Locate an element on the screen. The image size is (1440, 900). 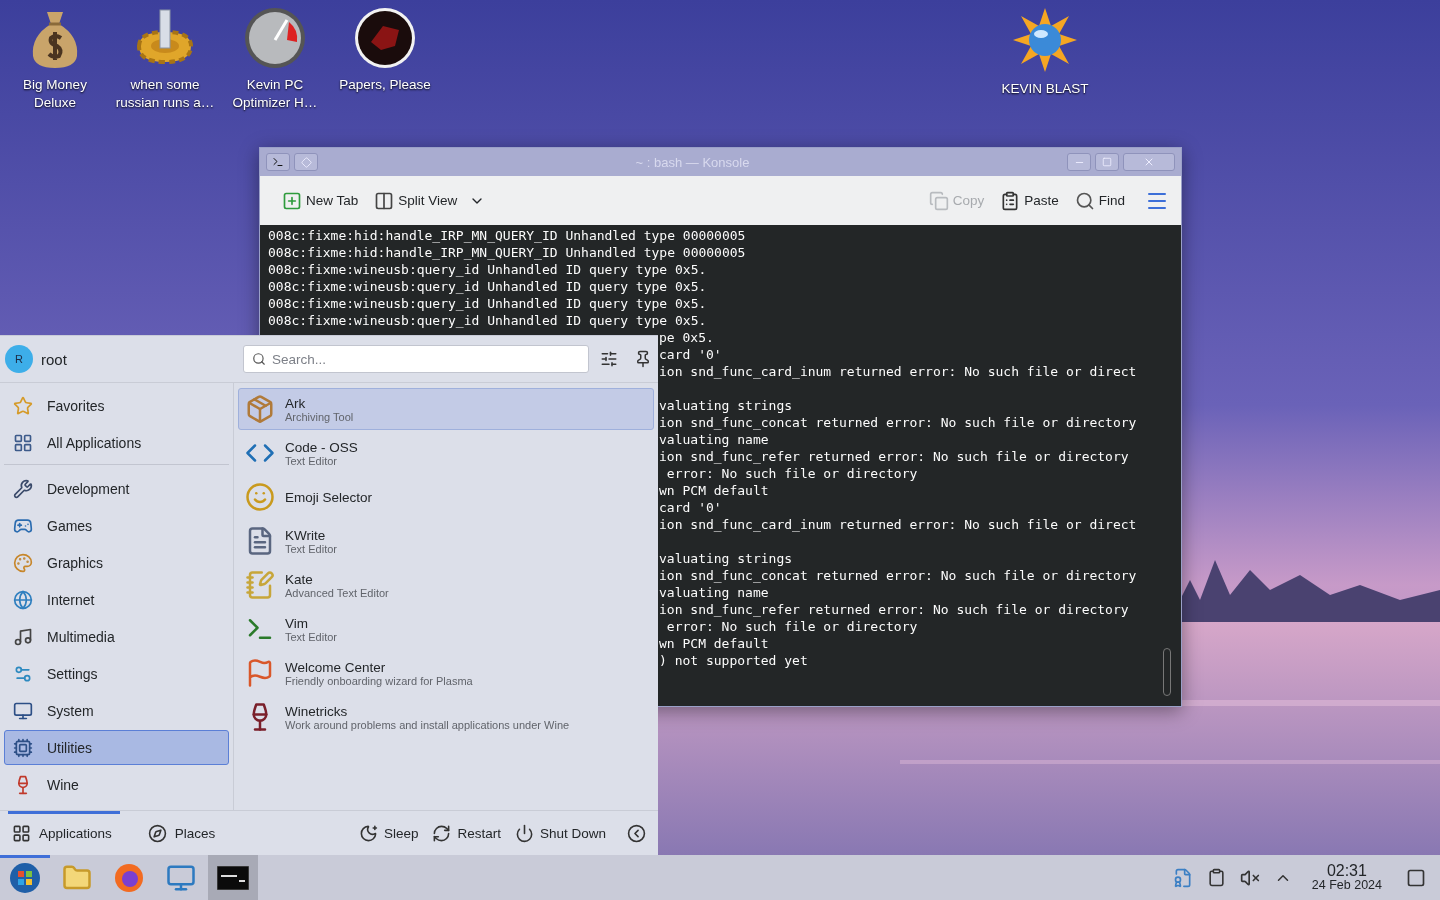
app-item: KWrite Text Editor is located at coordinates (446, 541).